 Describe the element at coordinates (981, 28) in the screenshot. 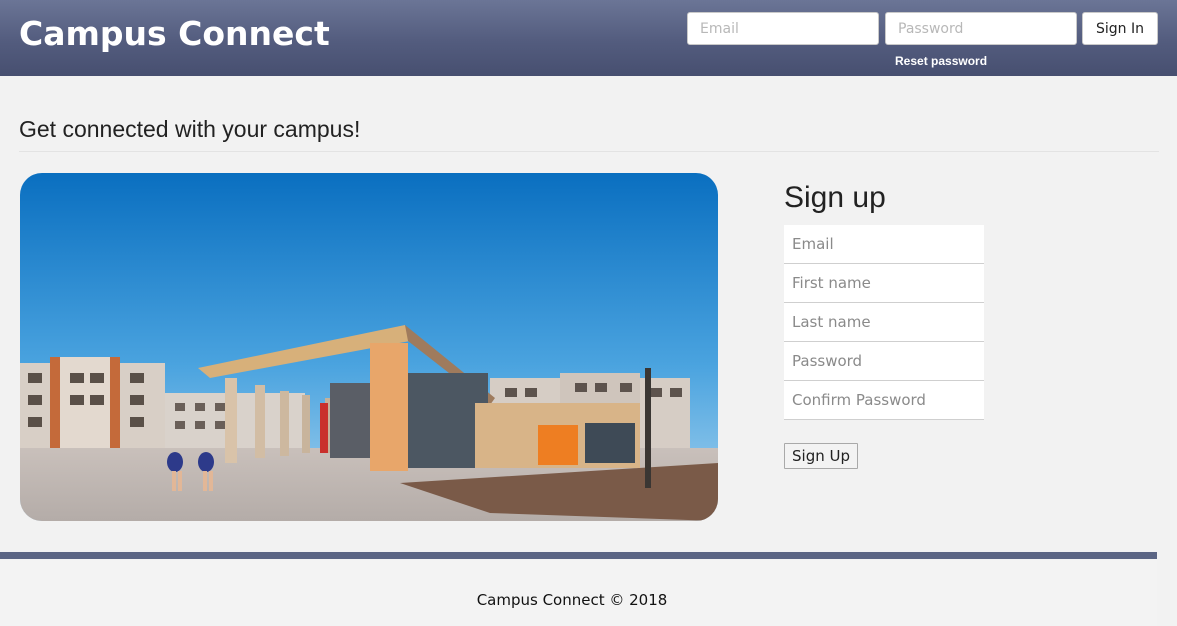

I see `login-password-input` at that location.